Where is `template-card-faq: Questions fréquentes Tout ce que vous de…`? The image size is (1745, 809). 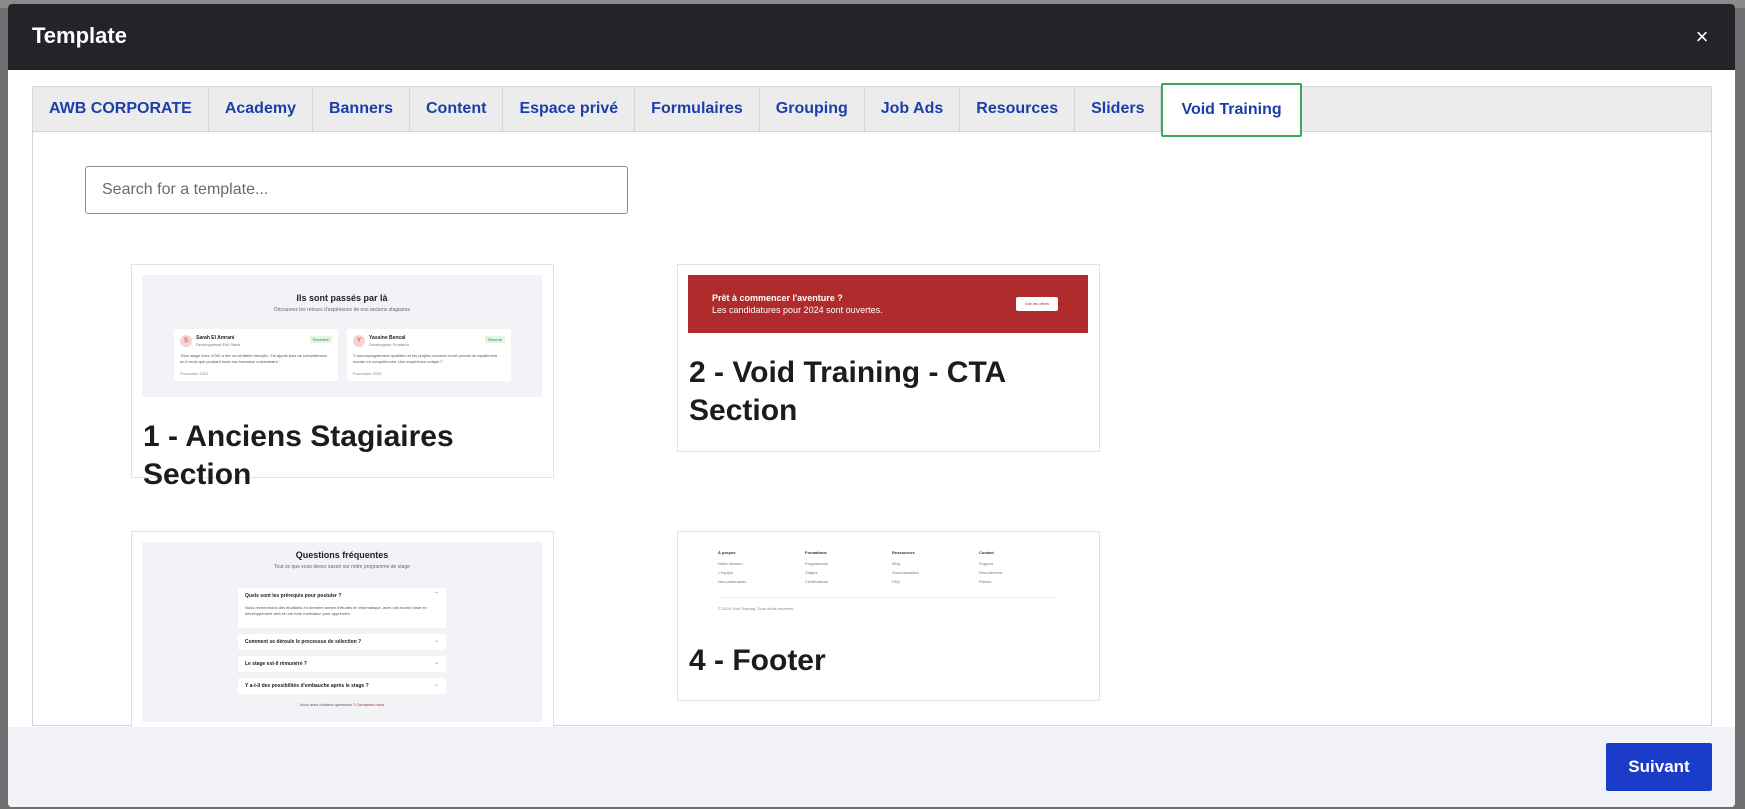
template-card-faq: Questions fréquentes Tout ce que vous de… is located at coordinates (342, 631).